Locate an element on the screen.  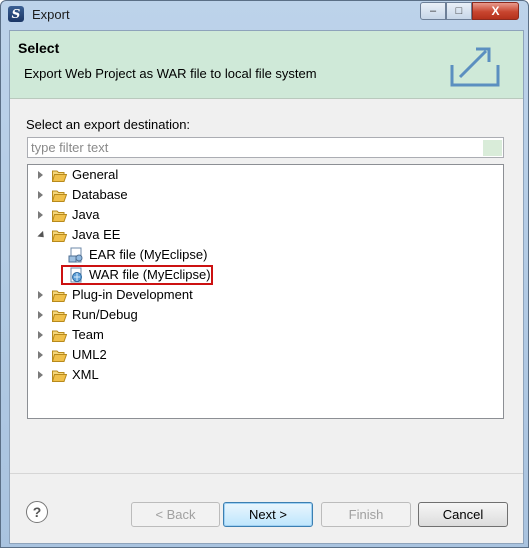
ear-file-icon is located at coordinates (76, 255).